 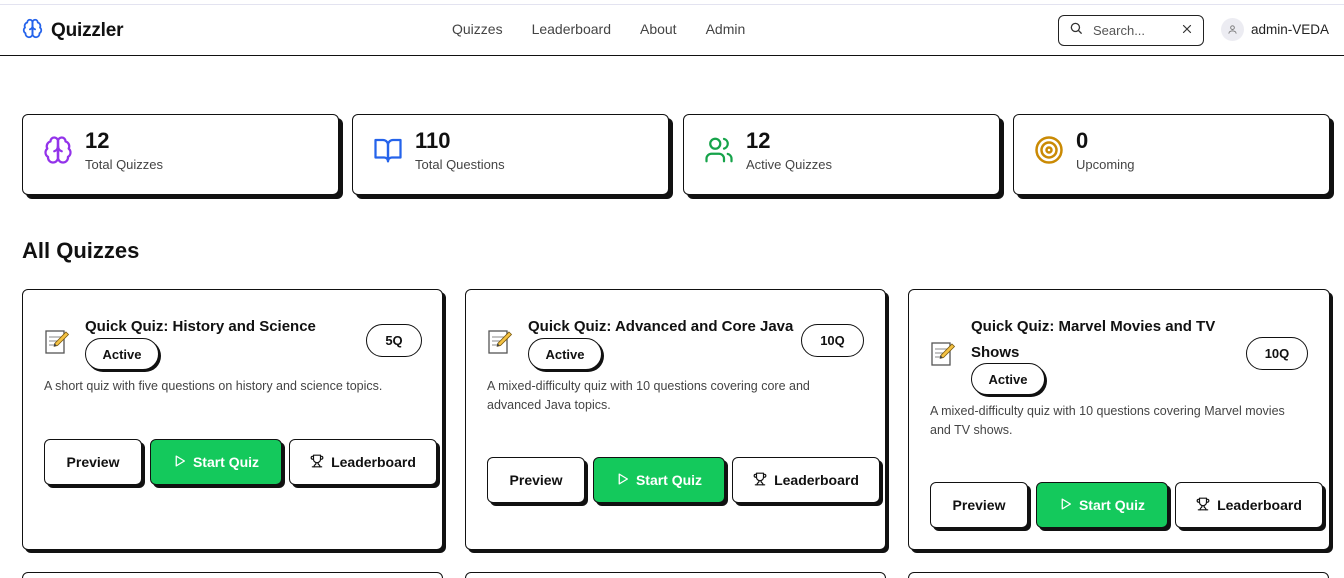 I want to click on stat-value: 0, so click(x=1082, y=140).